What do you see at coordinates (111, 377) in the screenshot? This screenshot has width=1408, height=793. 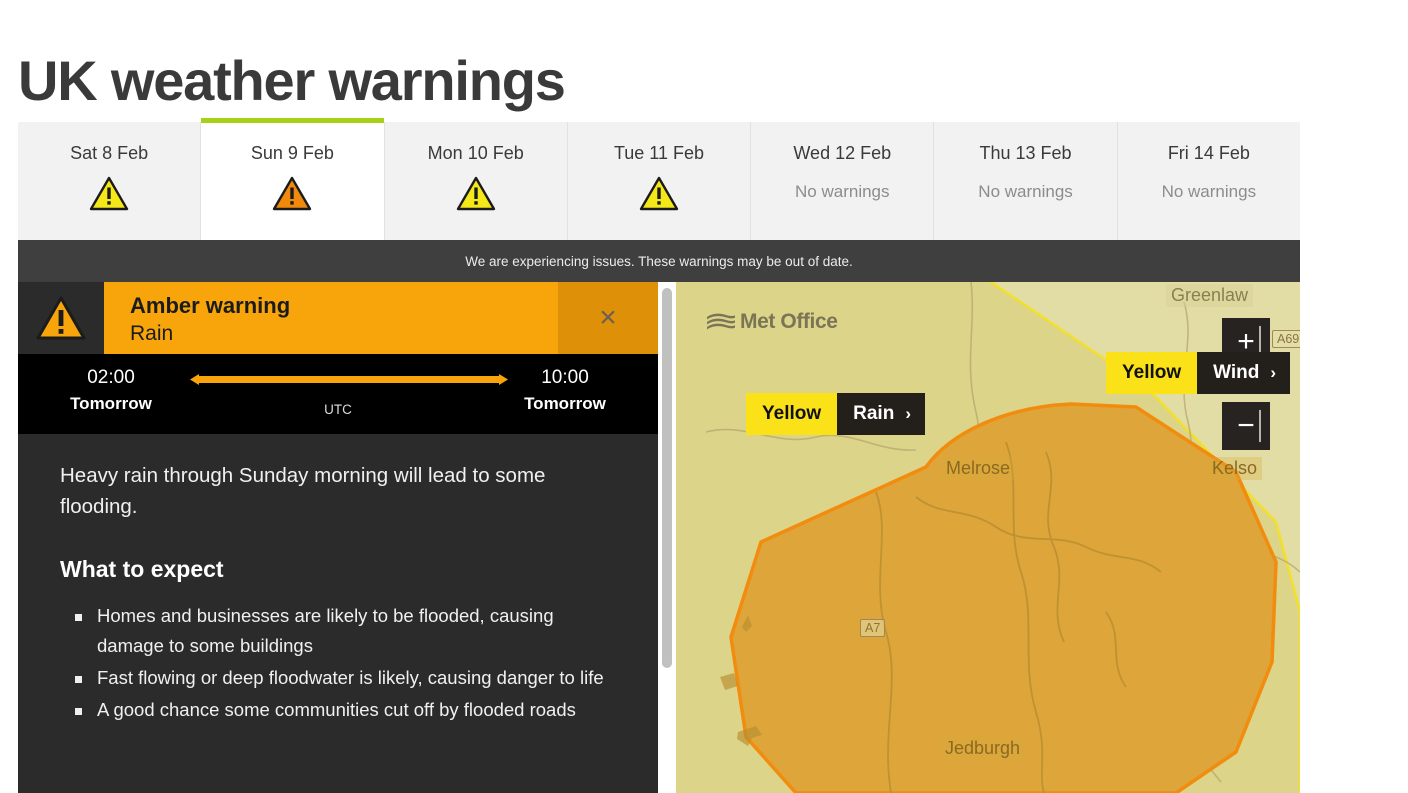 I see `warning-start-time: 02:00` at bounding box center [111, 377].